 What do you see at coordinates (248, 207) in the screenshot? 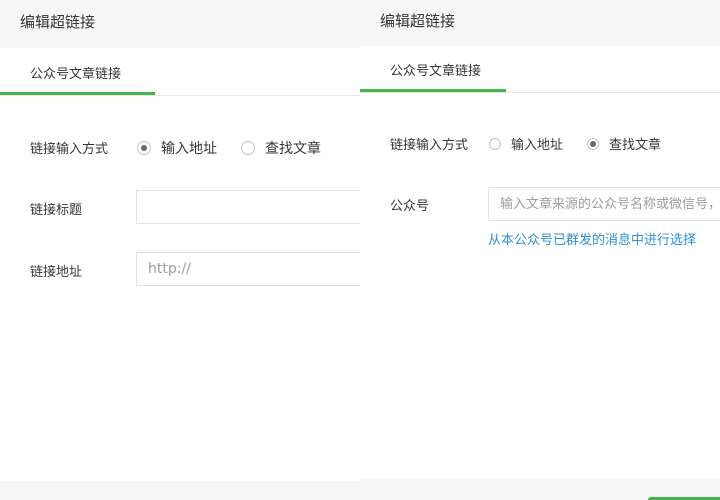
I see `link-title-input` at bounding box center [248, 207].